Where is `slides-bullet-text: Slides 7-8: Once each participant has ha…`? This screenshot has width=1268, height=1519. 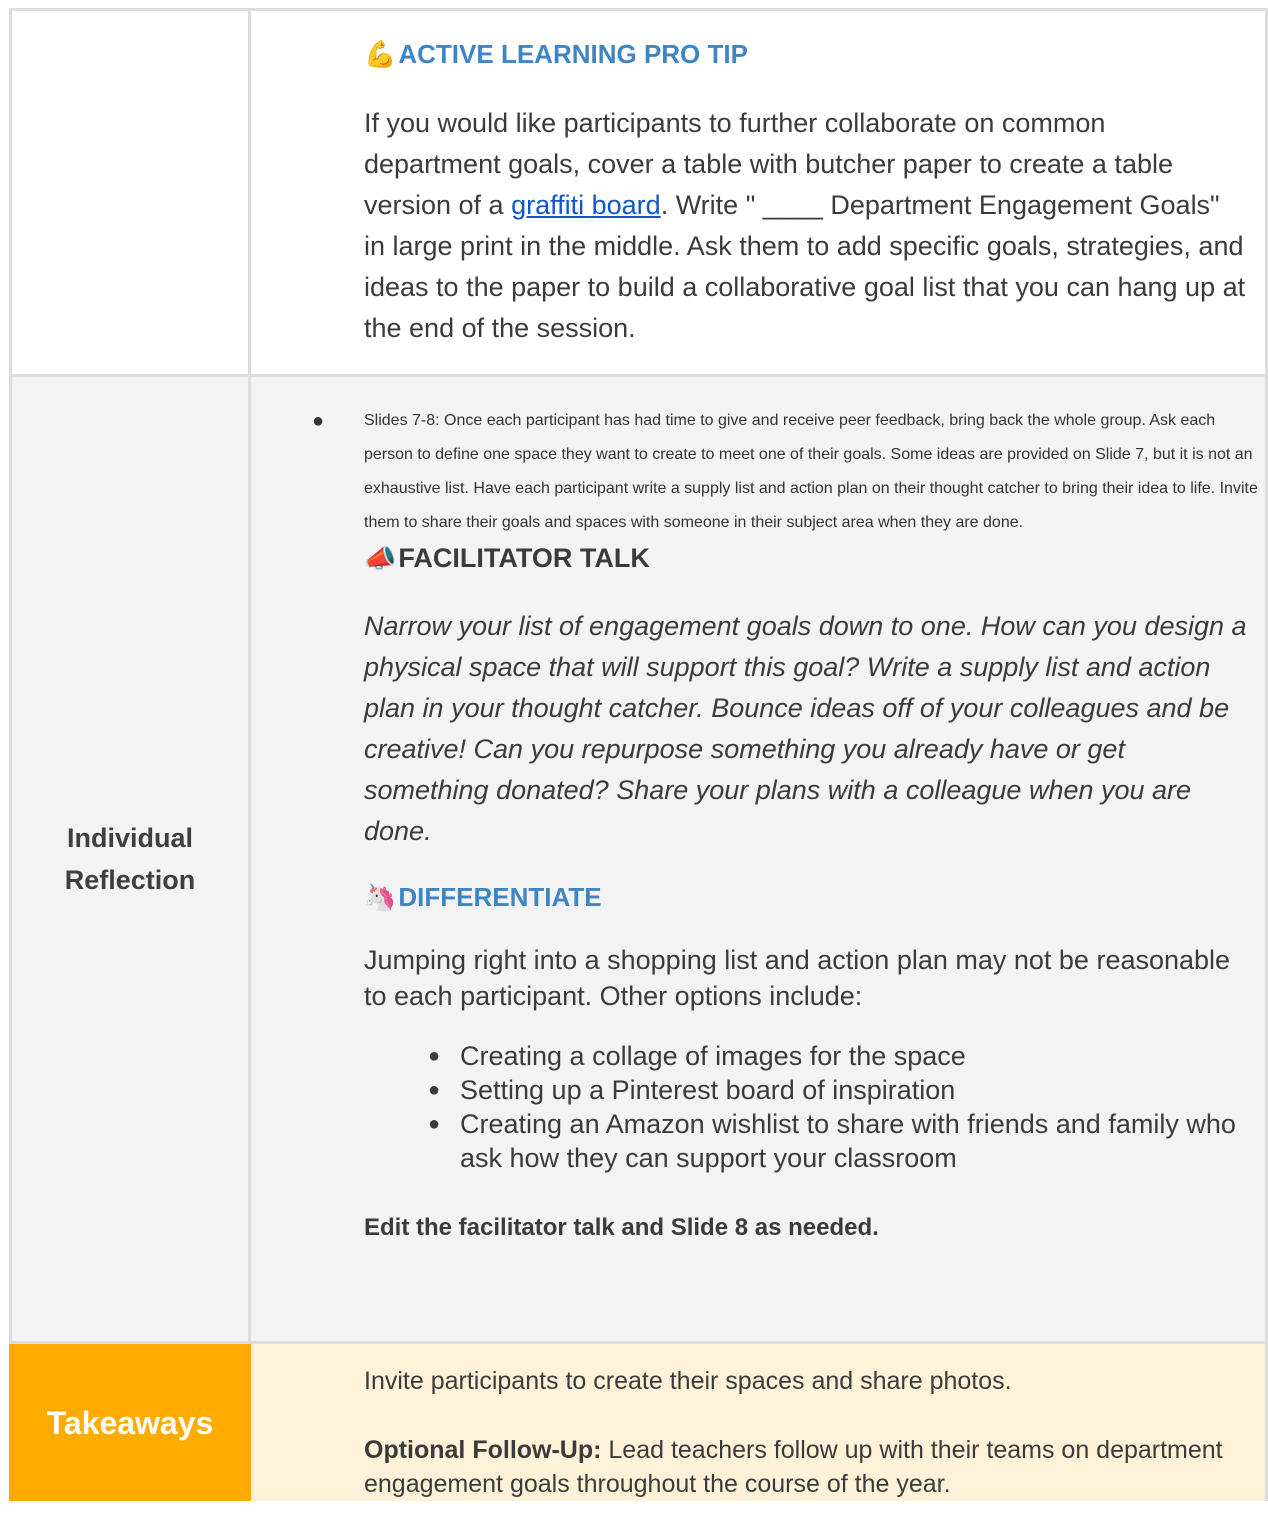 slides-bullet-text: Slides 7-8: Once each participant has ha… is located at coordinates (811, 471).